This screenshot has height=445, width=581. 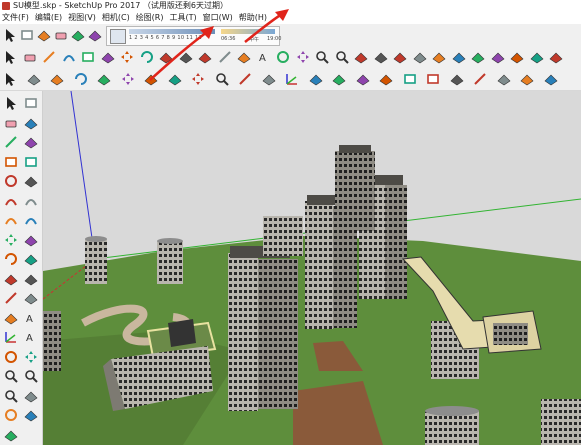 I want to click on circle-icon, so click(x=11, y=181).